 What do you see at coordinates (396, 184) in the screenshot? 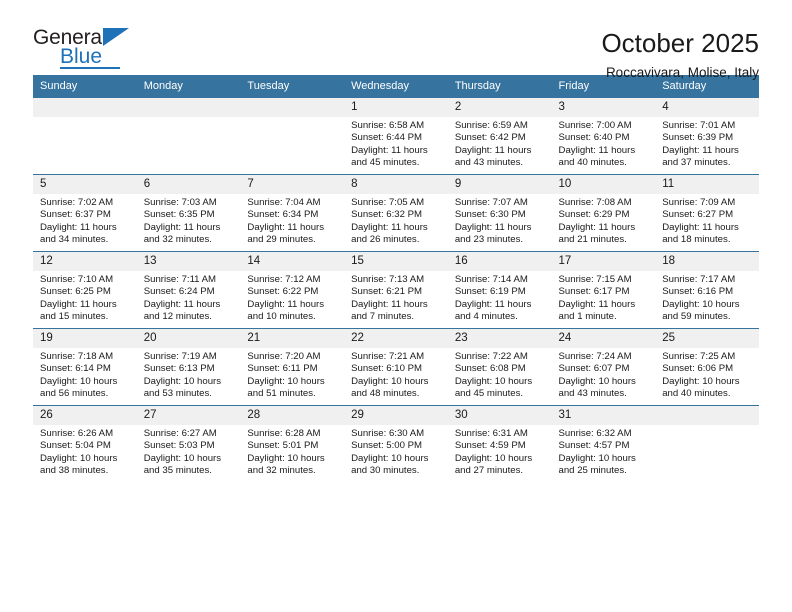
I see `day-number: 8` at bounding box center [396, 184].